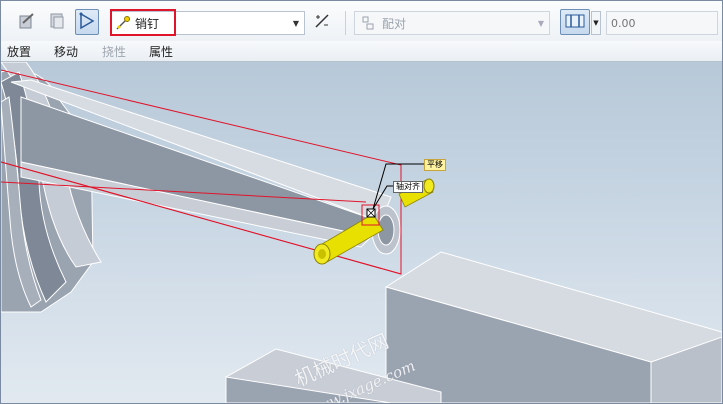  I want to click on callout-axis-align: 轴对齐, so click(408, 187).